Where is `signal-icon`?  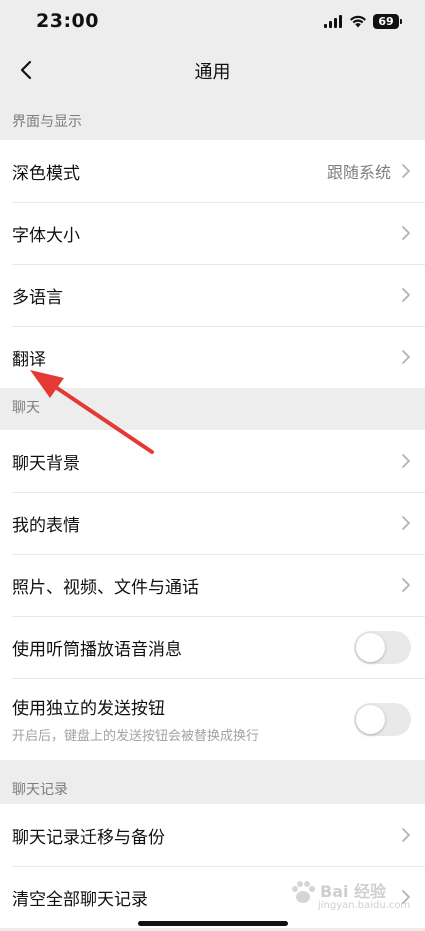 signal-icon is located at coordinates (333, 21).